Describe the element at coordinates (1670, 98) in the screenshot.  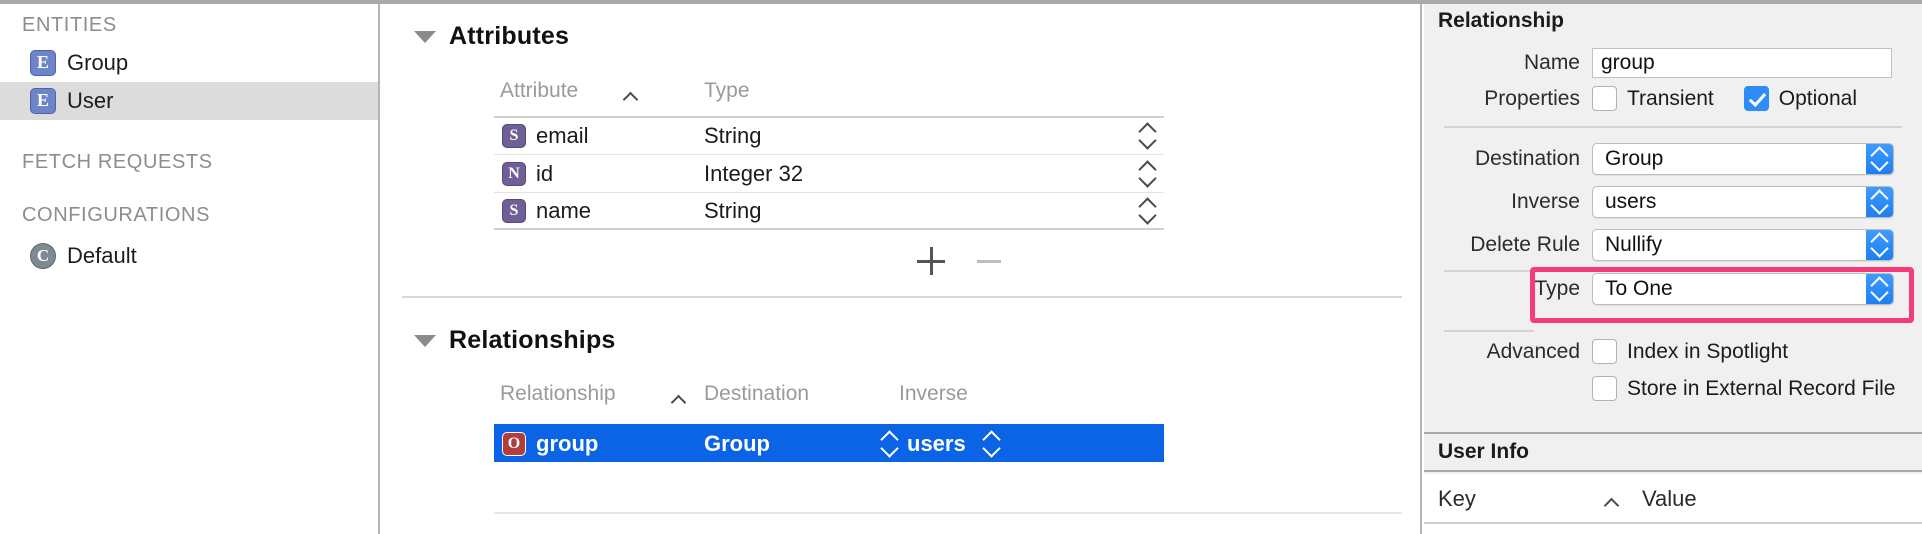
I see `transient-label: Transient` at that location.